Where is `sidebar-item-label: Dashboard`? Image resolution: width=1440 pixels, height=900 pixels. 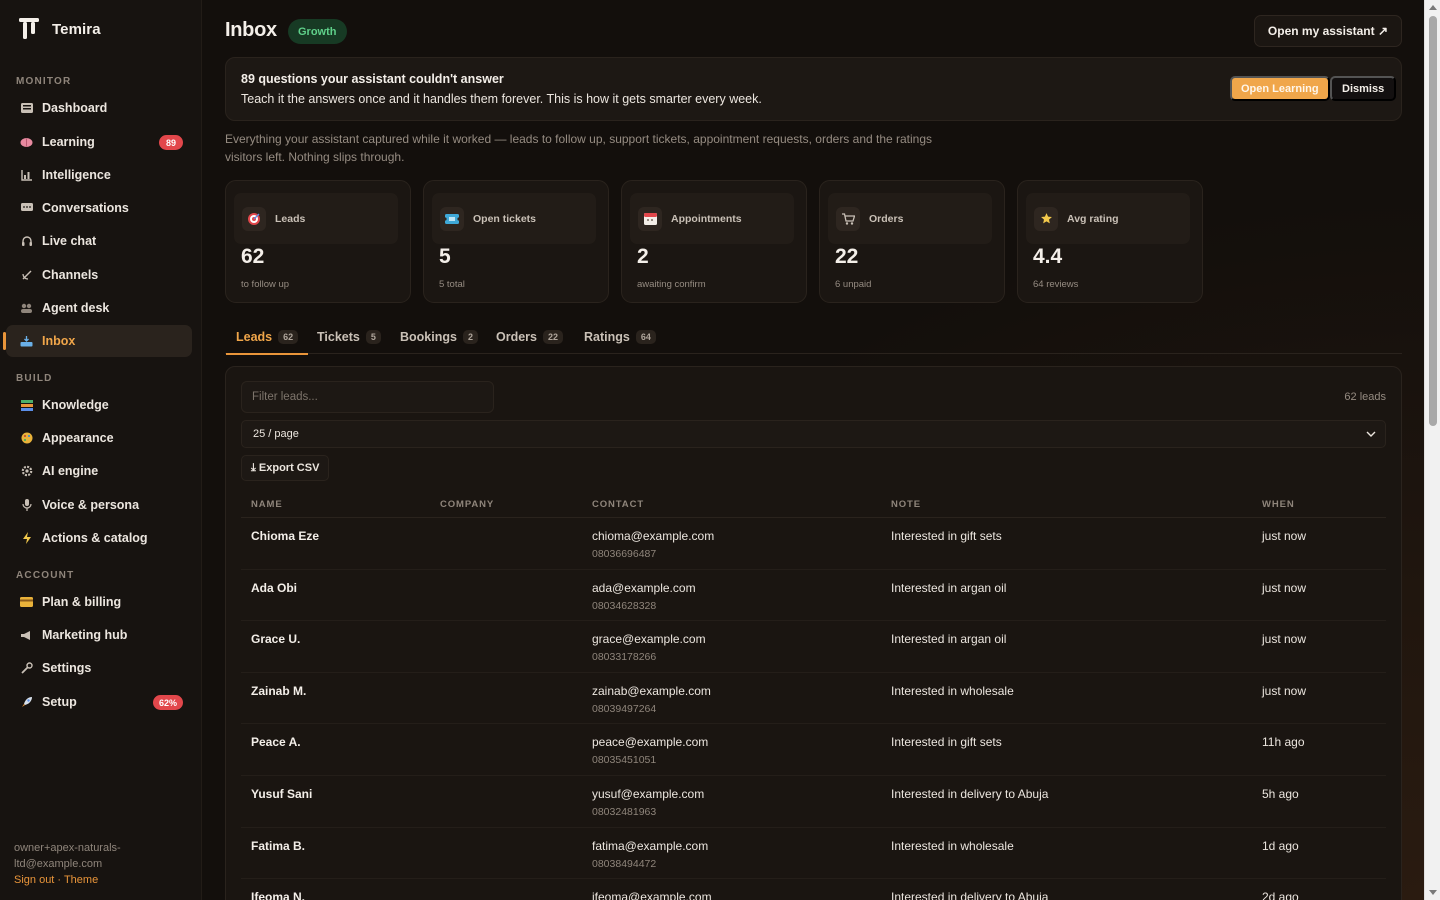 sidebar-item-label: Dashboard is located at coordinates (75, 108).